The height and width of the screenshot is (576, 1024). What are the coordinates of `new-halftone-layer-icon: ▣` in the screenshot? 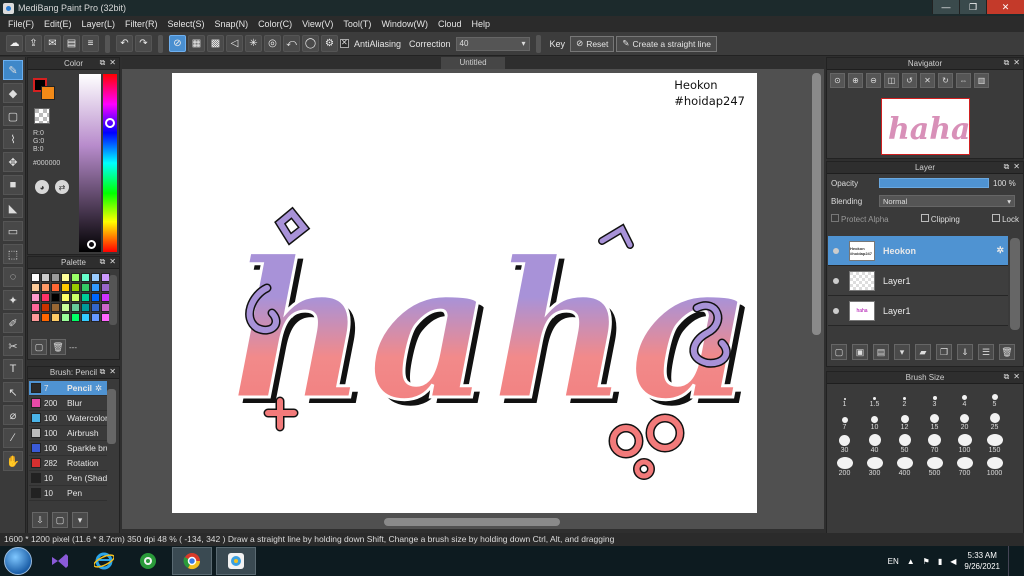 It's located at (860, 352).